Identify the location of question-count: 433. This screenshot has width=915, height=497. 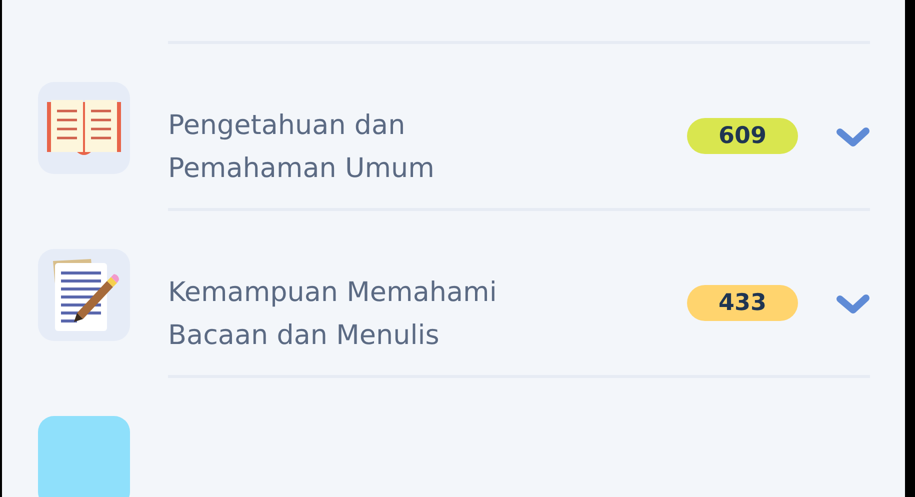
(742, 303).